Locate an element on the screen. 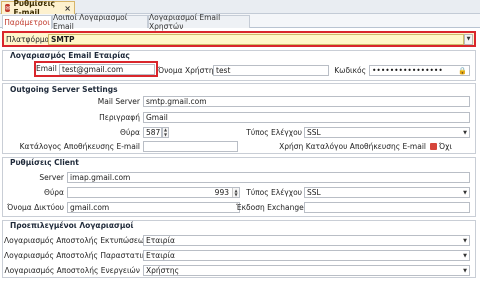 Image resolution: width=480 pixels, height=282 pixels. print-sending-account-select: Εταιρία ▼ is located at coordinates (306, 240).